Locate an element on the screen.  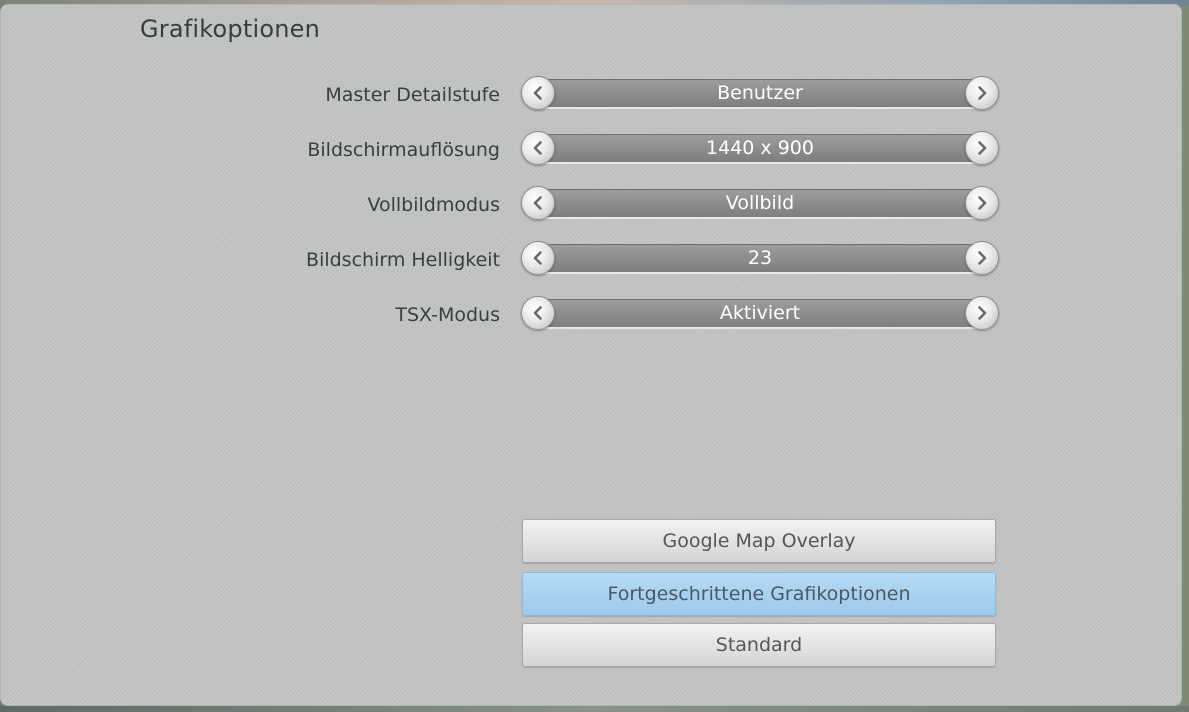
fullscreen-stepper: Vollbild is located at coordinates (760, 204).